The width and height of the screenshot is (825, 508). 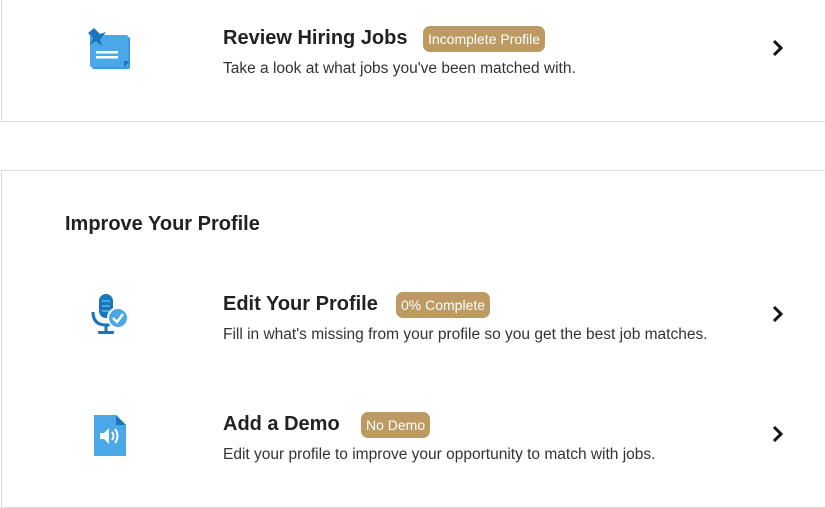 What do you see at coordinates (396, 425) in the screenshot?
I see `no-demo-badge: No Demo` at bounding box center [396, 425].